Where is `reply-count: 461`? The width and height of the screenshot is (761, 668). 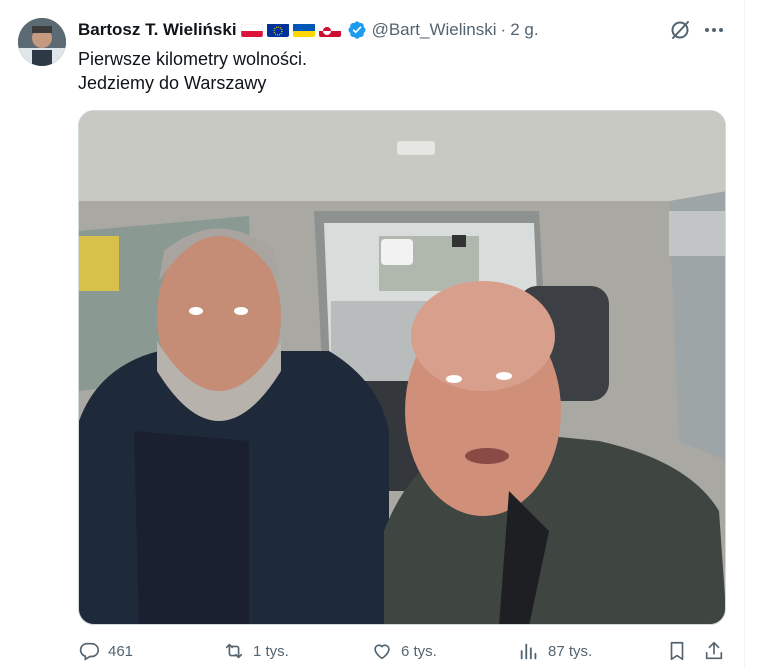 reply-count: 461 is located at coordinates (121, 651).